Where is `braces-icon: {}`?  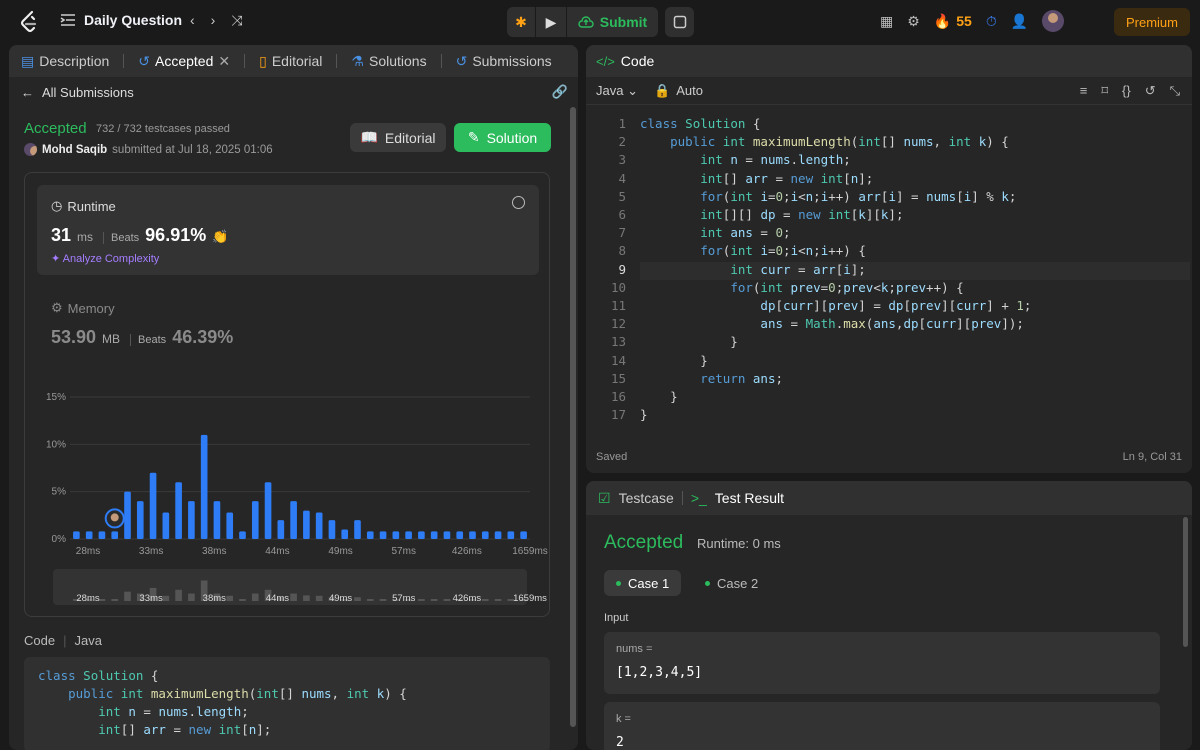
braces-icon: {} is located at coordinates (1126, 91).